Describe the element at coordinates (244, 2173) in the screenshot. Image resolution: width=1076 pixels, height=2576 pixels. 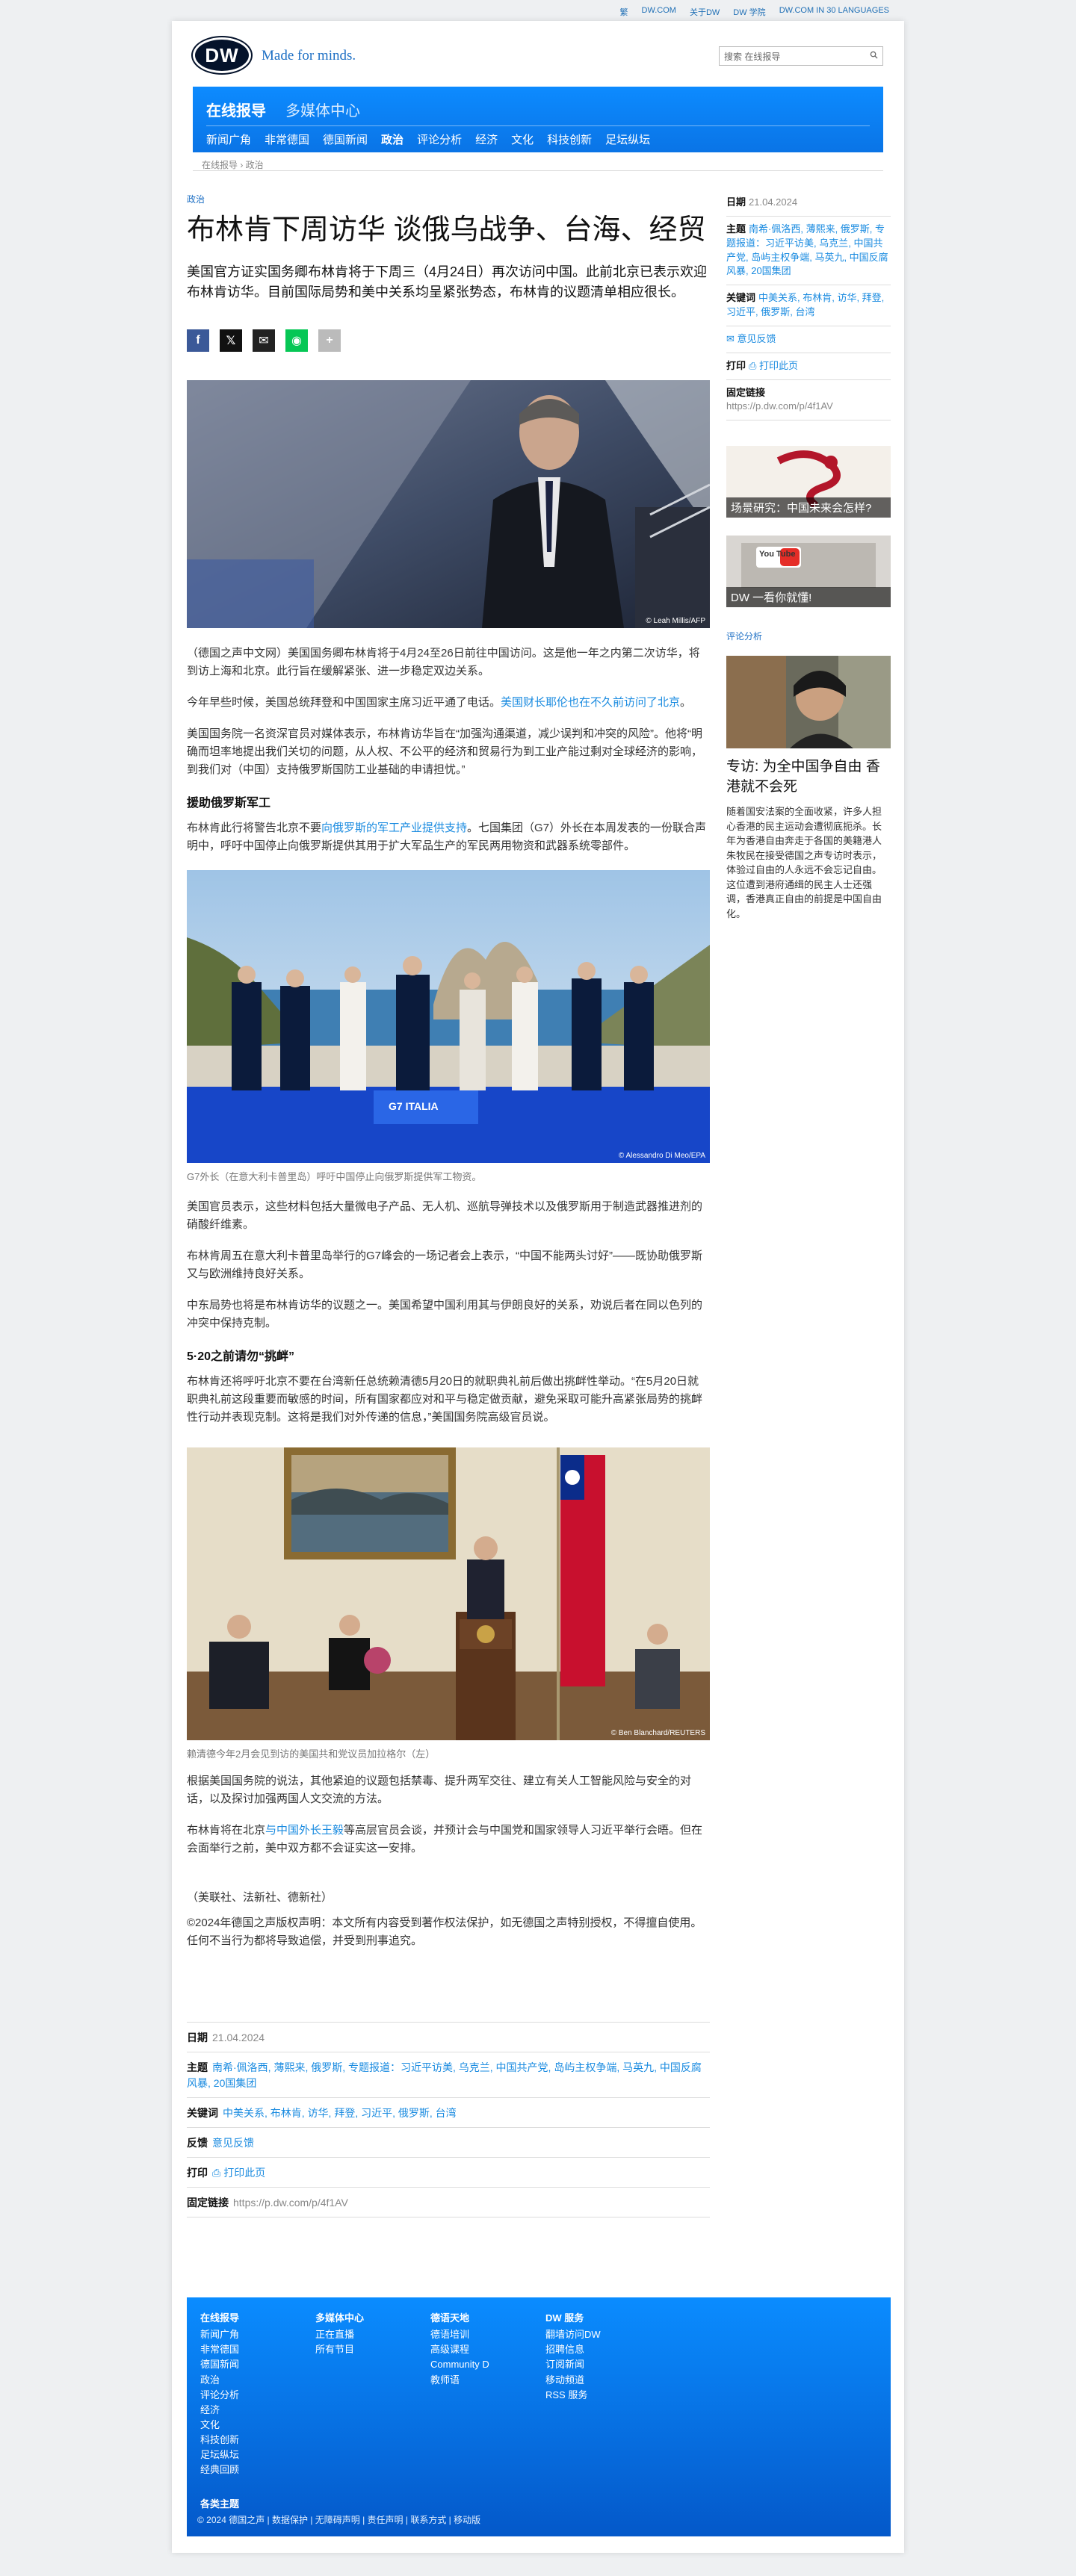
I see `print-link: 打印此页` at that location.